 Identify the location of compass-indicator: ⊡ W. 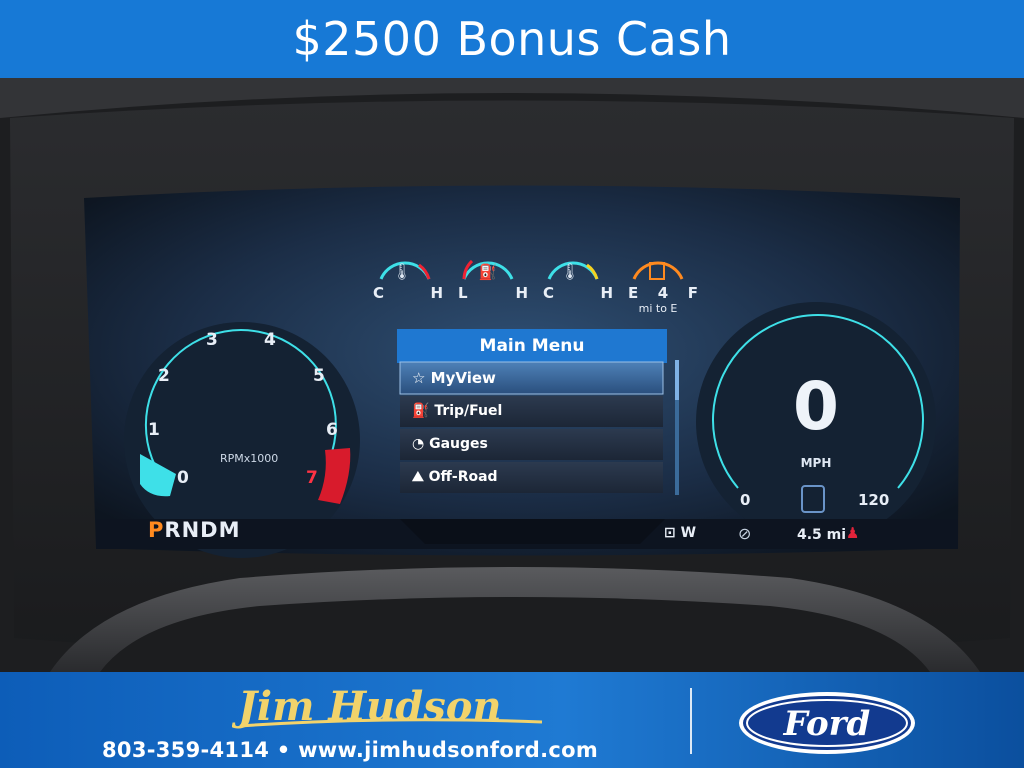
(680, 533).